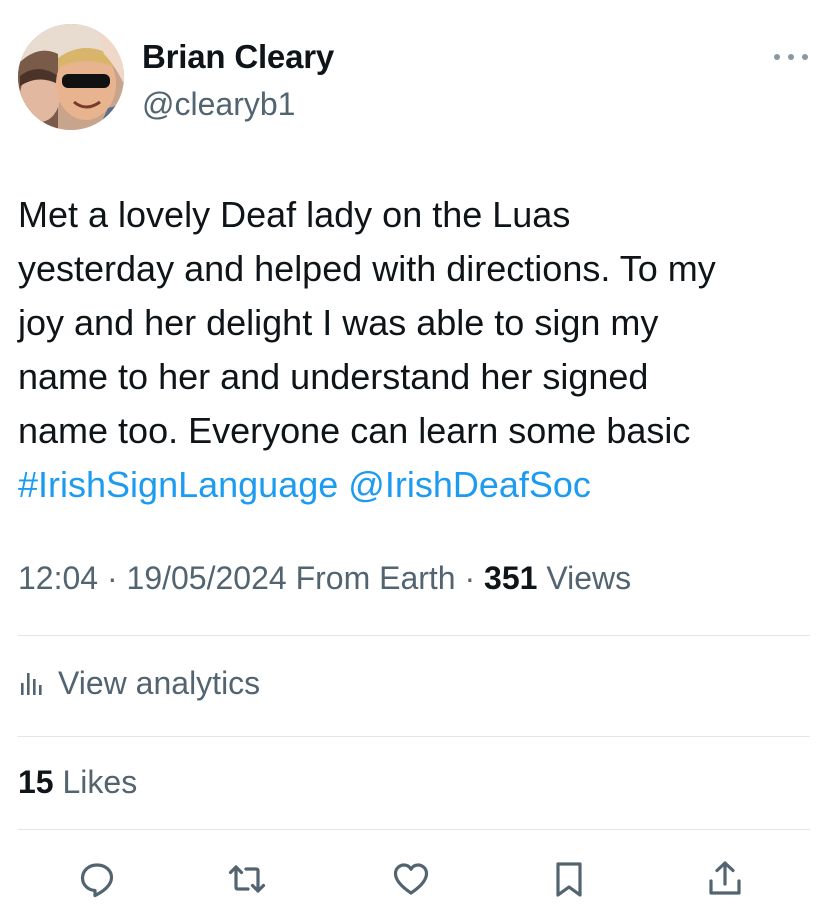  I want to click on bookmark-button, so click(569, 879).